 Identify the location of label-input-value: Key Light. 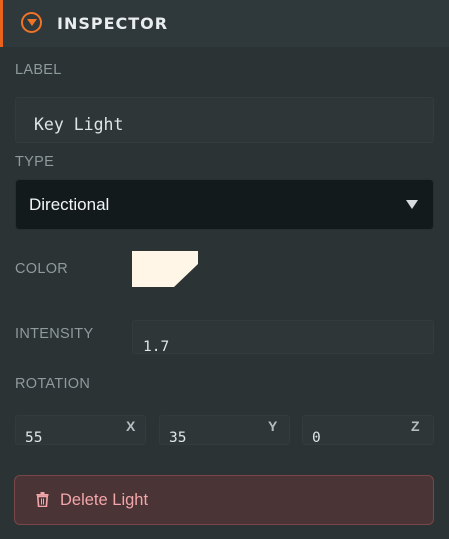
(79, 124).